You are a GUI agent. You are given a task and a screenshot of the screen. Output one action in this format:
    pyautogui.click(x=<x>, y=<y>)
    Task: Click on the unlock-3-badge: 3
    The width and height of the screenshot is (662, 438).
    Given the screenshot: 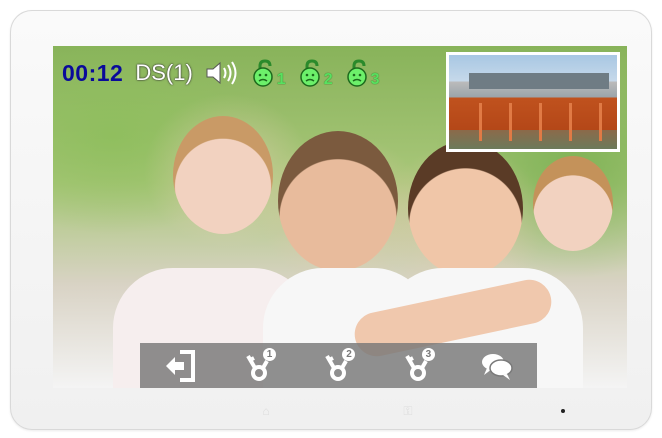 What is the action you would take?
    pyautogui.click(x=428, y=354)
    